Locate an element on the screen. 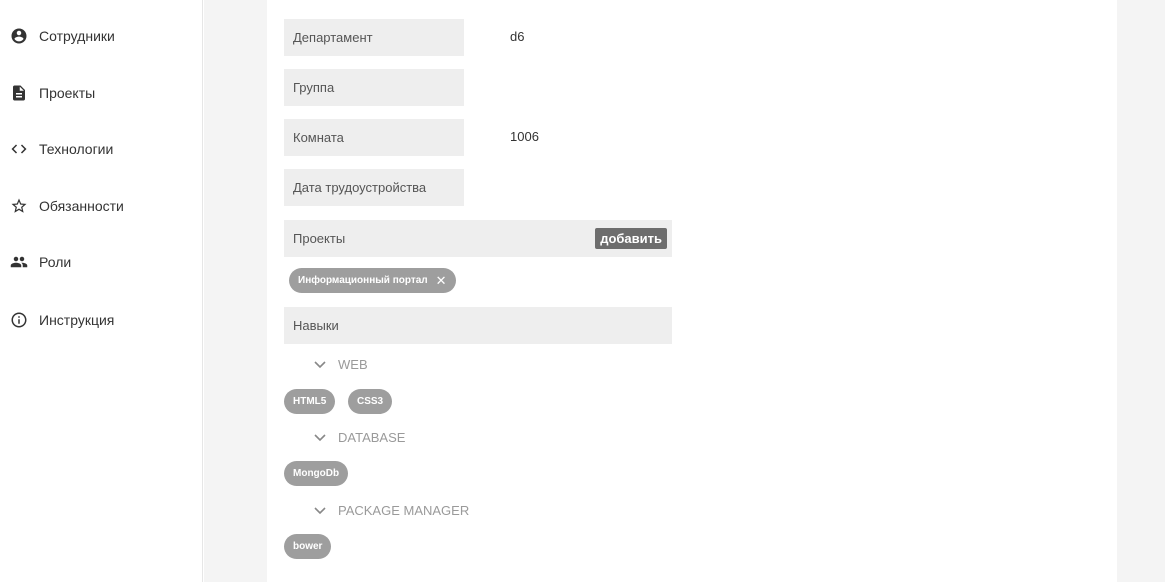  projects-label: Проекты is located at coordinates (319, 238).